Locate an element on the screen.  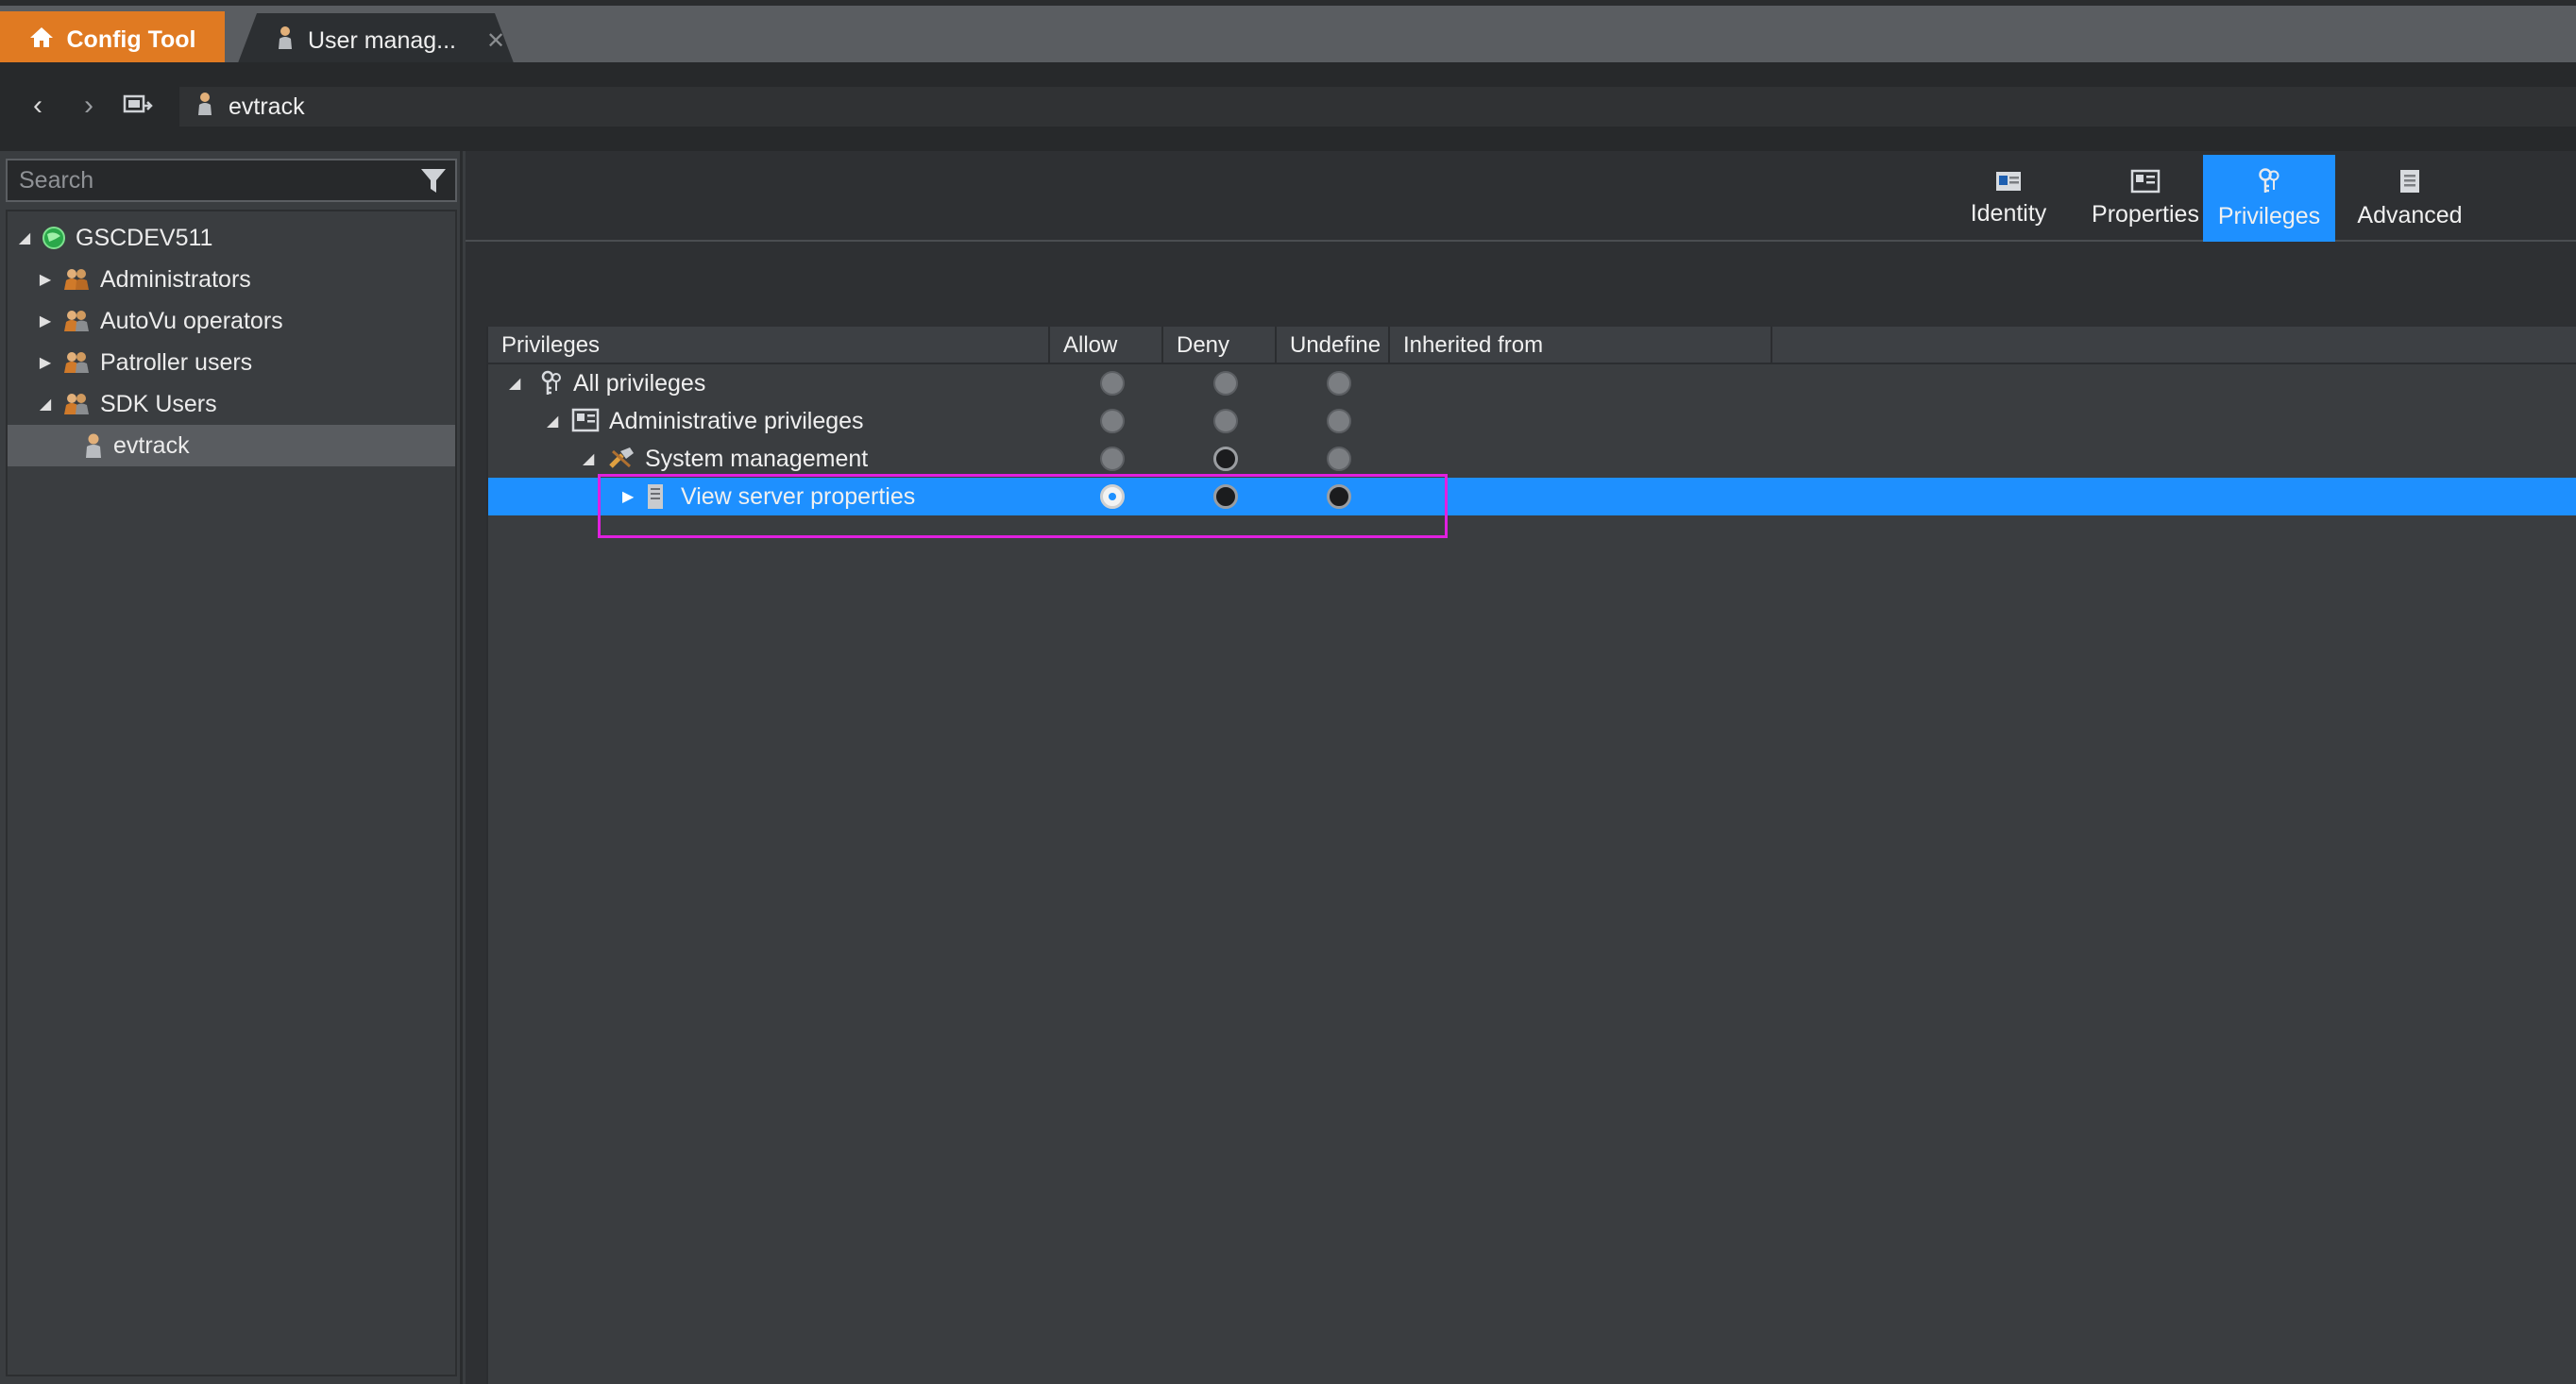
privilege-label: Administrative privileges is located at coordinates (736, 421).